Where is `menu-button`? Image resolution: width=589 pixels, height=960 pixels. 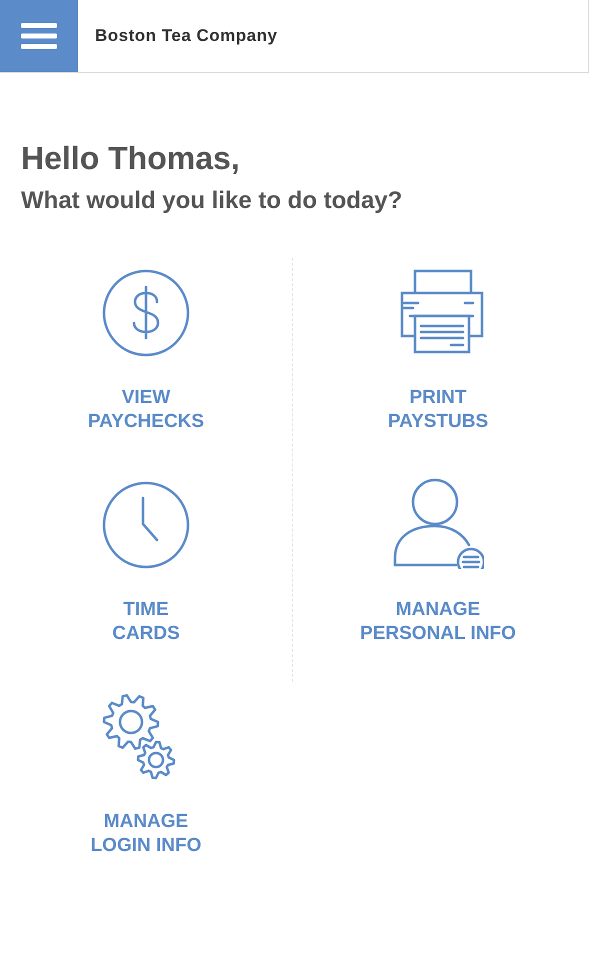
menu-button is located at coordinates (39, 36).